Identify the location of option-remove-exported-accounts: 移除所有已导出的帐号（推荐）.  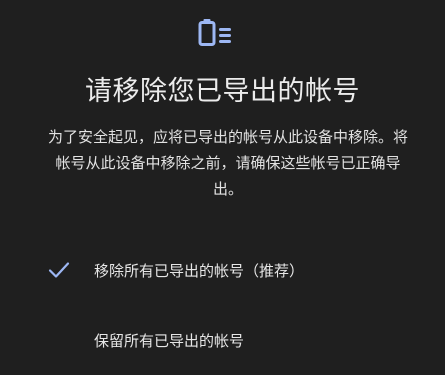
(222, 270).